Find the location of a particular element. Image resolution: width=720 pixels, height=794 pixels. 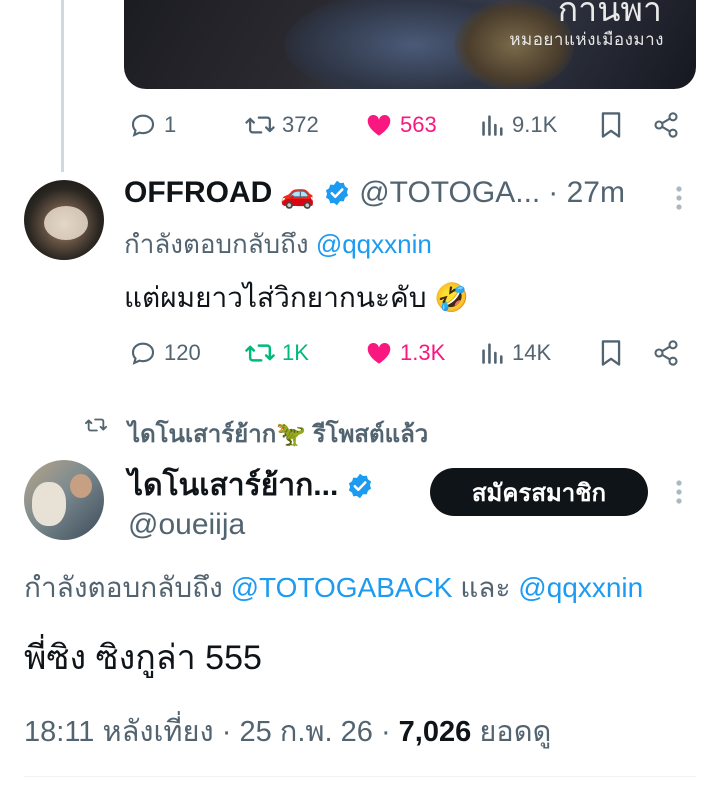

replying-to-line: กำลังตอบกลับถึง @qqxxnin is located at coordinates (278, 244).